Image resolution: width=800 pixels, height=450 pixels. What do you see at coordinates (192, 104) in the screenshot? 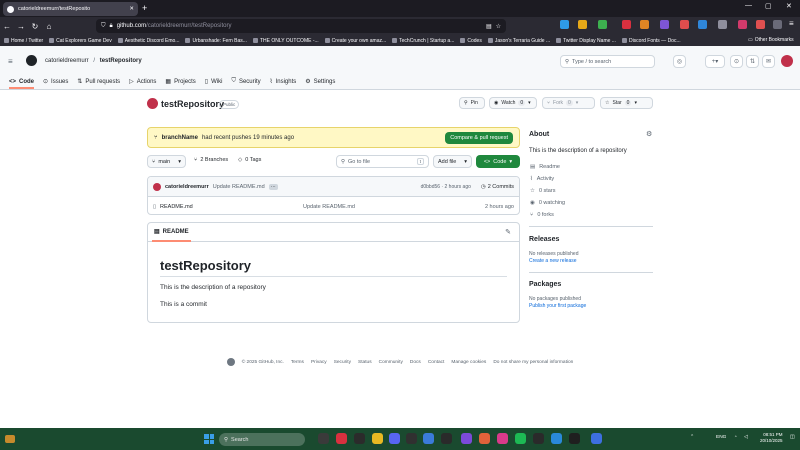
I see `repo-title: testRepository` at bounding box center [192, 104].